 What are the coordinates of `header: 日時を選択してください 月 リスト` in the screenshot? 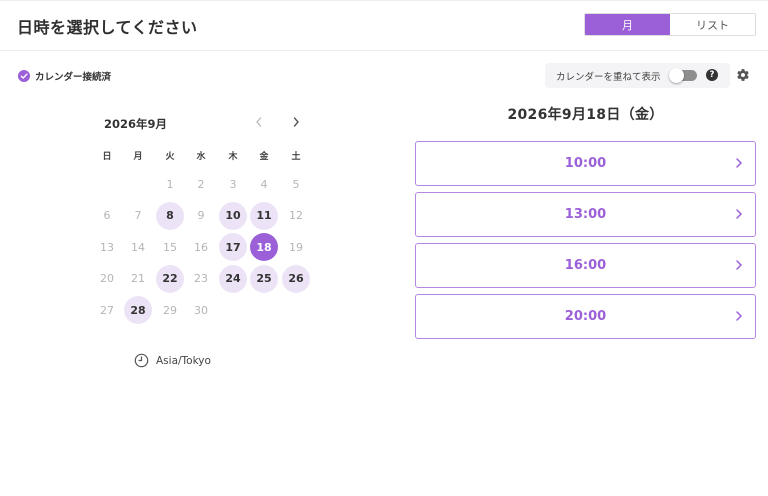 It's located at (384, 25).